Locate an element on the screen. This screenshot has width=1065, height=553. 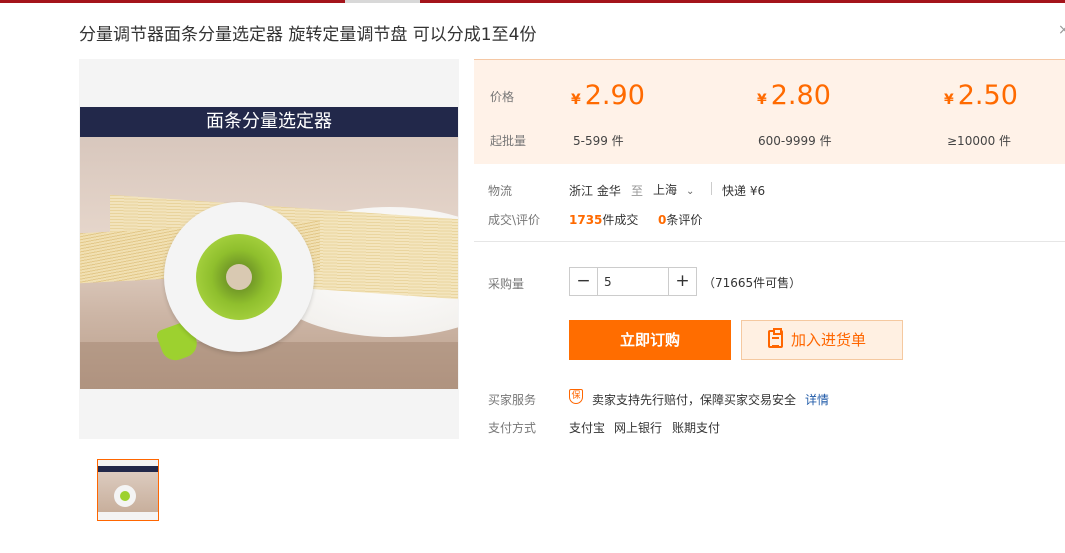
portion-tool-center is located at coordinates (239, 277).